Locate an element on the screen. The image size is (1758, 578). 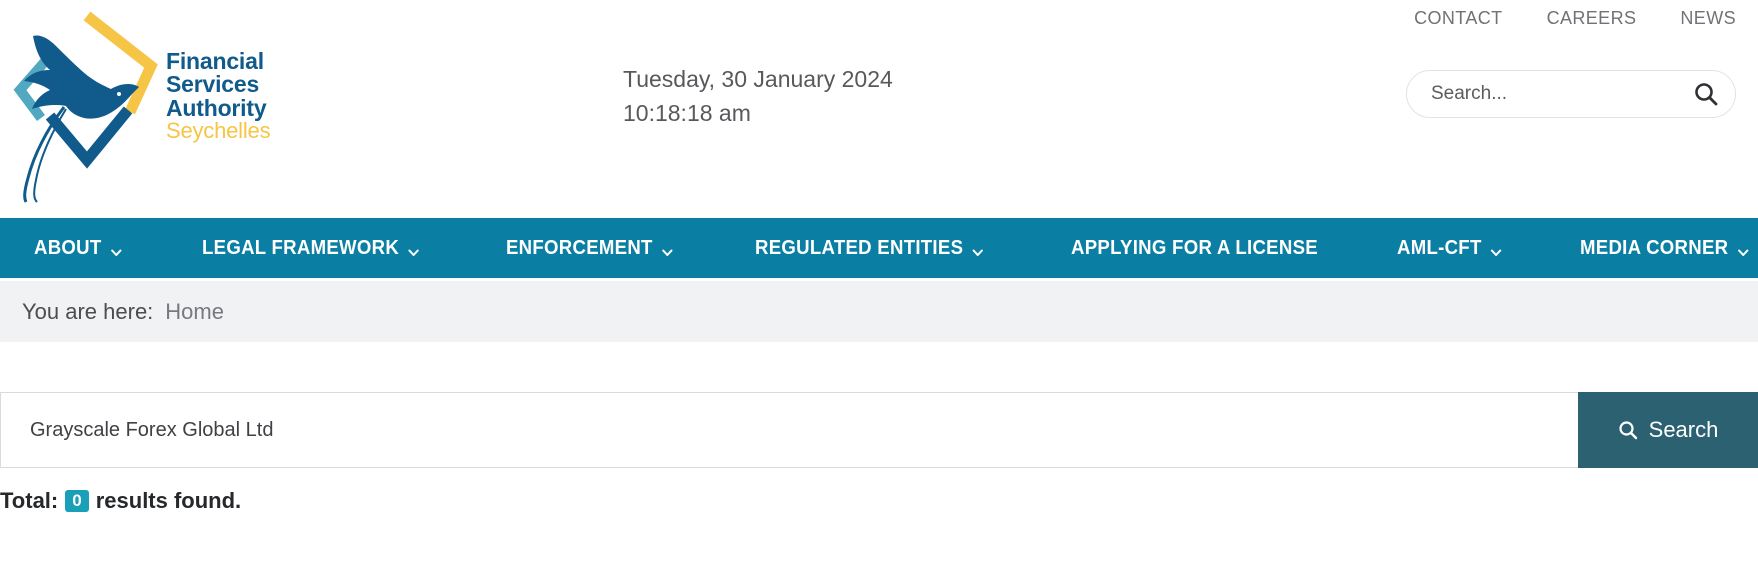
nav-item-label: APPLYING FOR A LICENSE is located at coordinates (1195, 247).